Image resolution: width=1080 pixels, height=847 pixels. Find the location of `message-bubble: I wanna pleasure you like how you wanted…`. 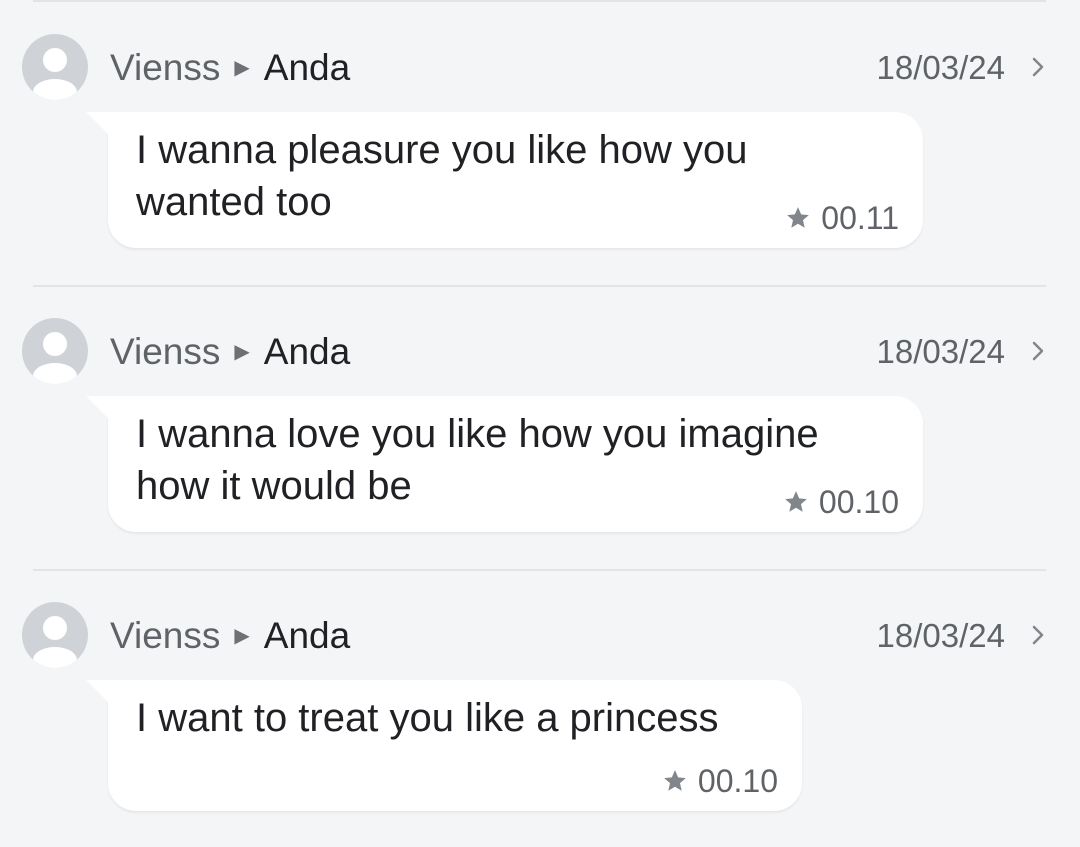

message-bubble: I wanna pleasure you like how you wanted… is located at coordinates (504, 180).